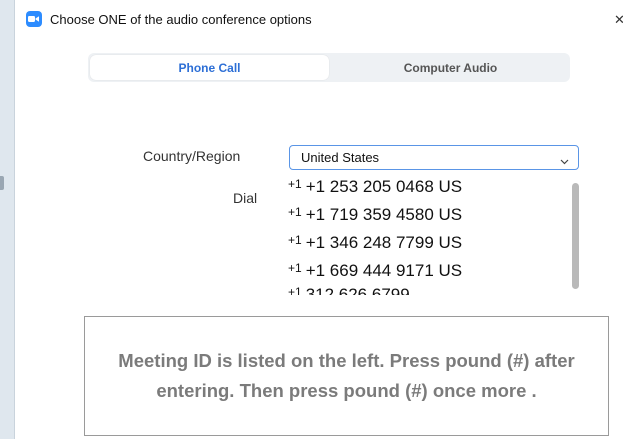 The height and width of the screenshot is (439, 623). I want to click on background-window-edge, so click(2, 183).